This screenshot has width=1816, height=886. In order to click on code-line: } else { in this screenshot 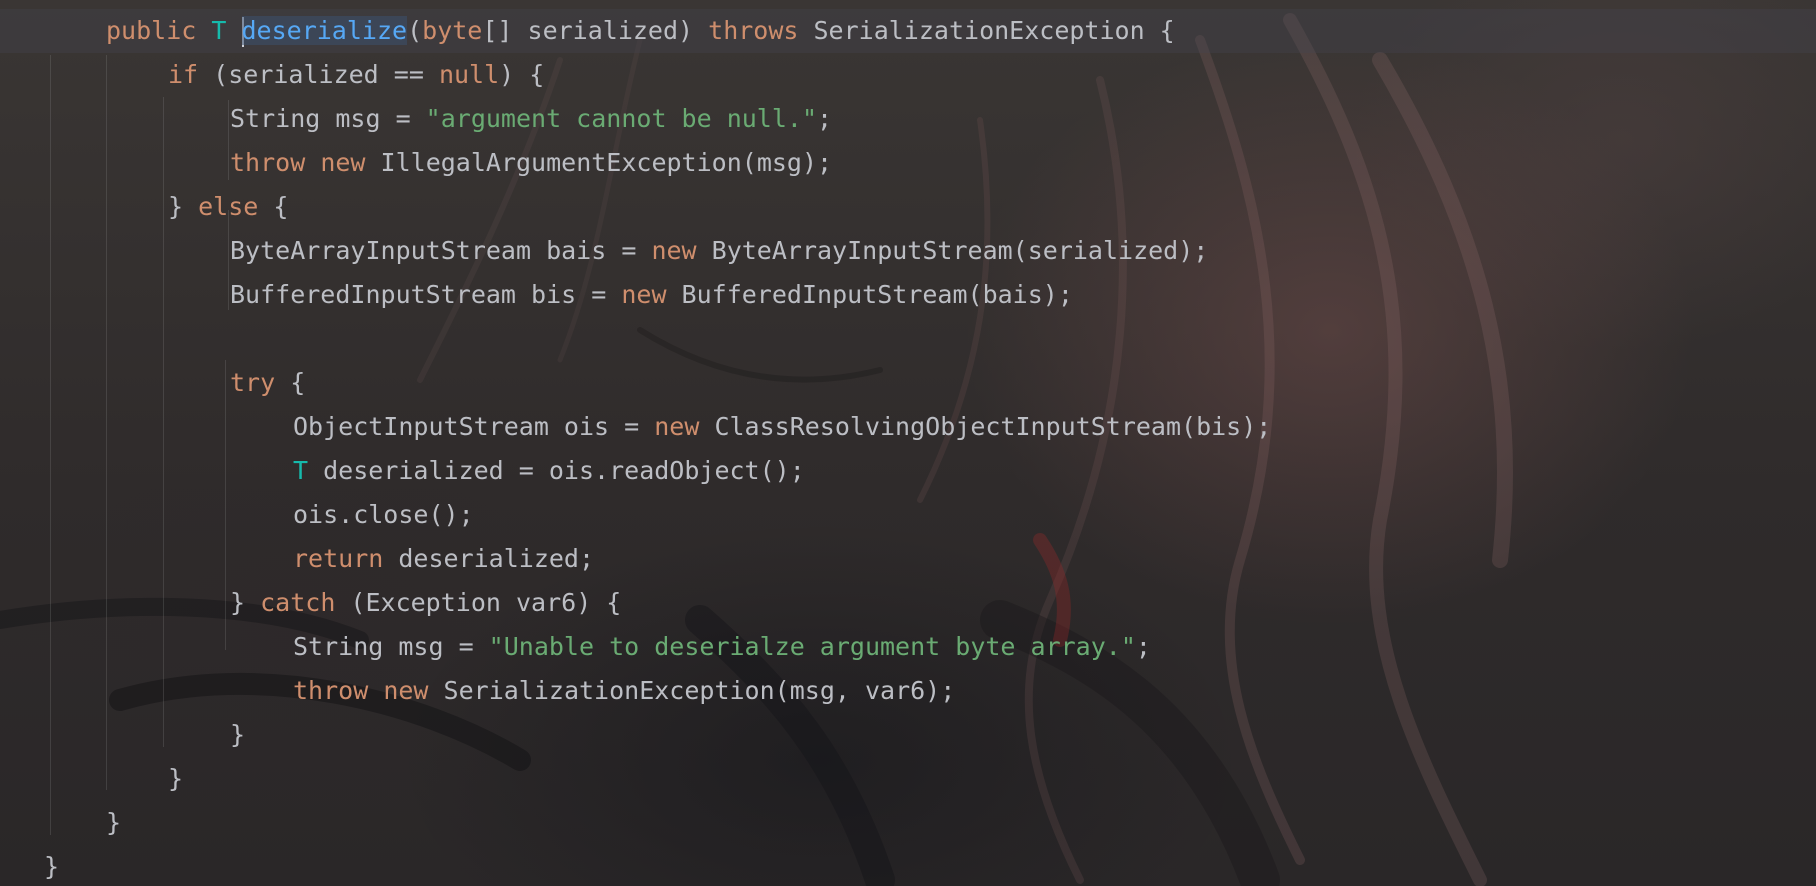, I will do `click(908, 207)`.